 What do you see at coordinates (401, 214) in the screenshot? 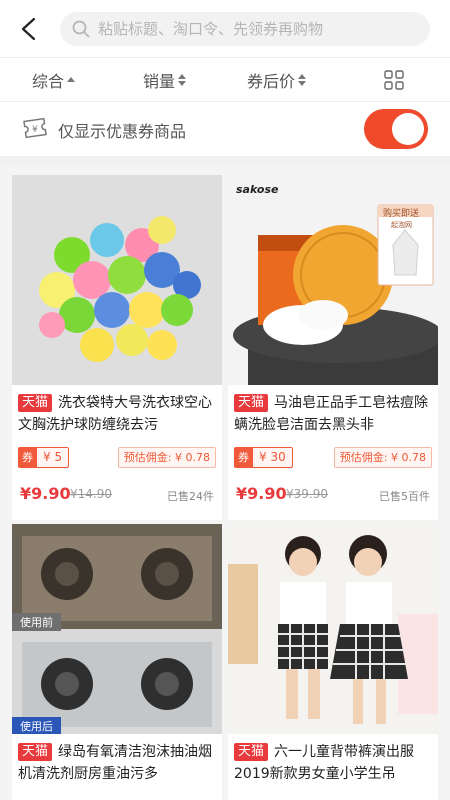
I see `gift-tag: 购买即送` at bounding box center [401, 214].